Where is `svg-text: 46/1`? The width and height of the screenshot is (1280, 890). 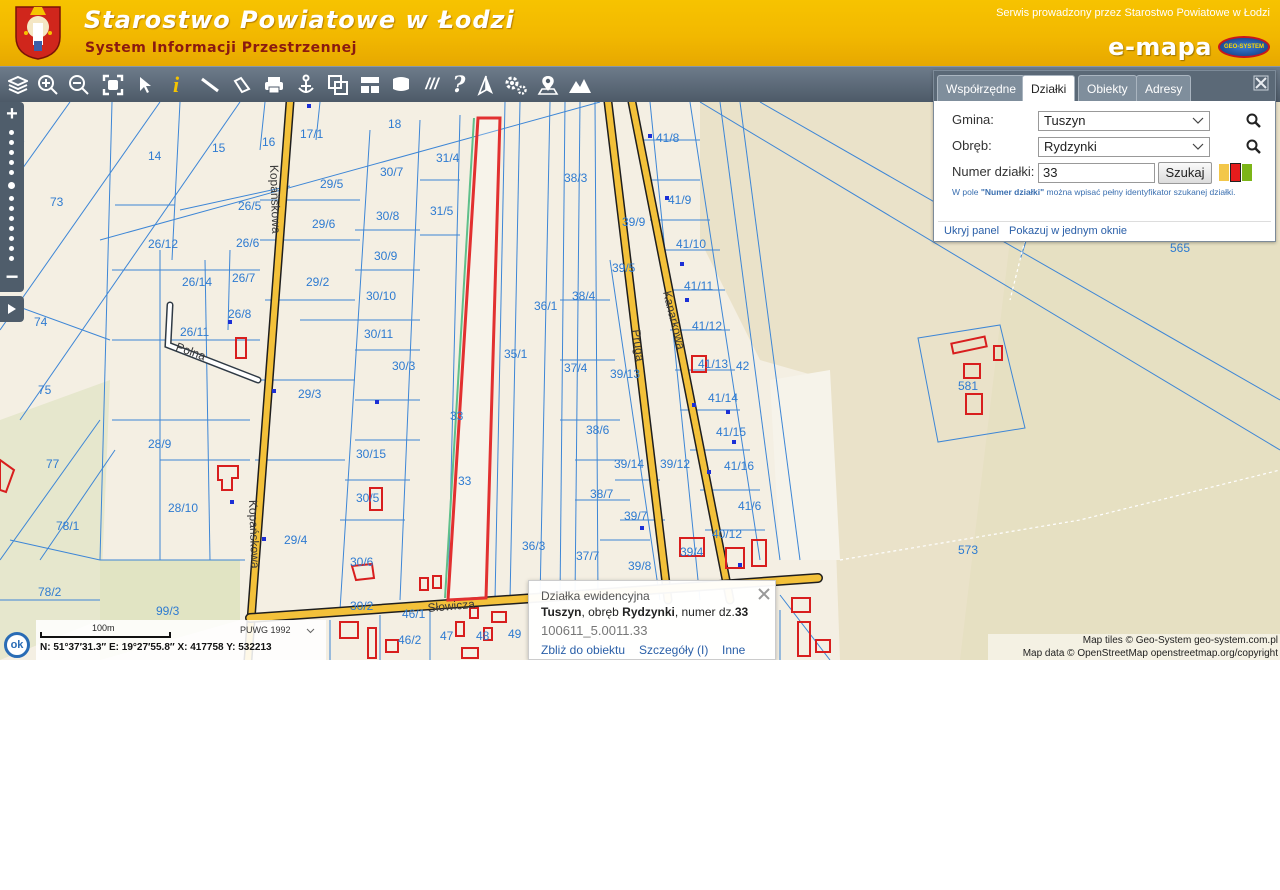 svg-text: 46/1 is located at coordinates (414, 614).